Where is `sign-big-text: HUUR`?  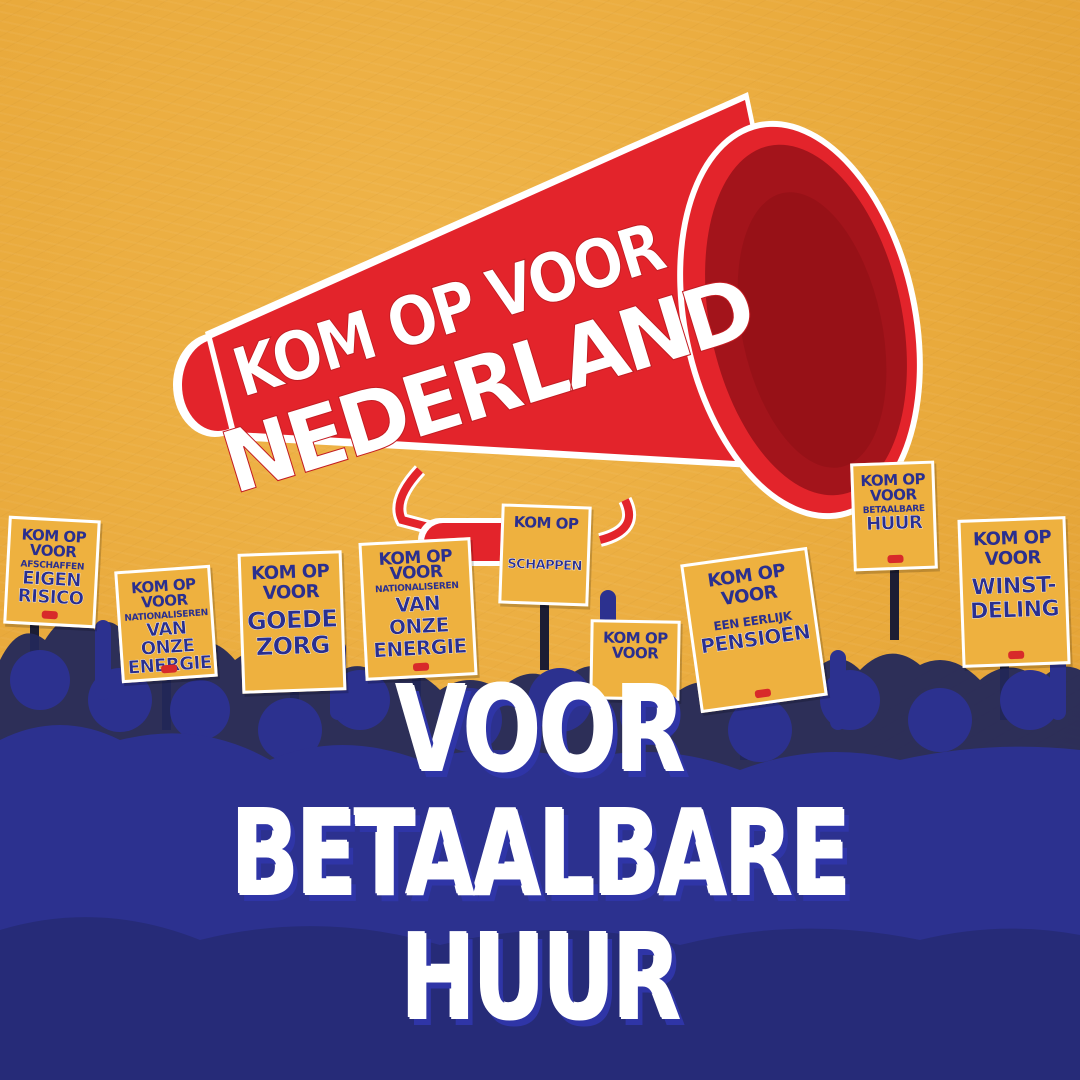 sign-big-text: HUUR is located at coordinates (894, 523).